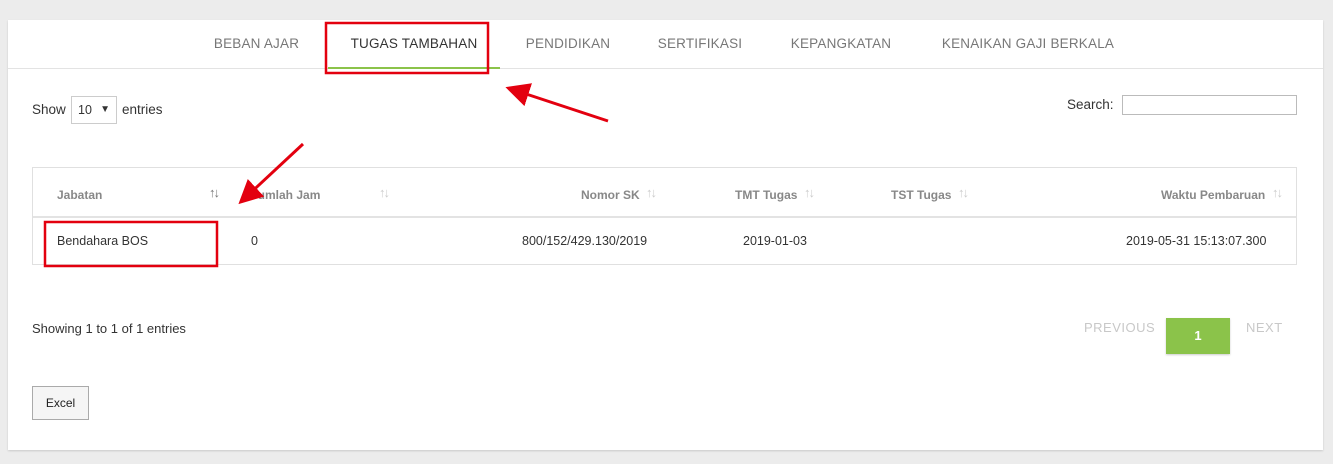  I want to click on excel-button: Excel, so click(60, 403).